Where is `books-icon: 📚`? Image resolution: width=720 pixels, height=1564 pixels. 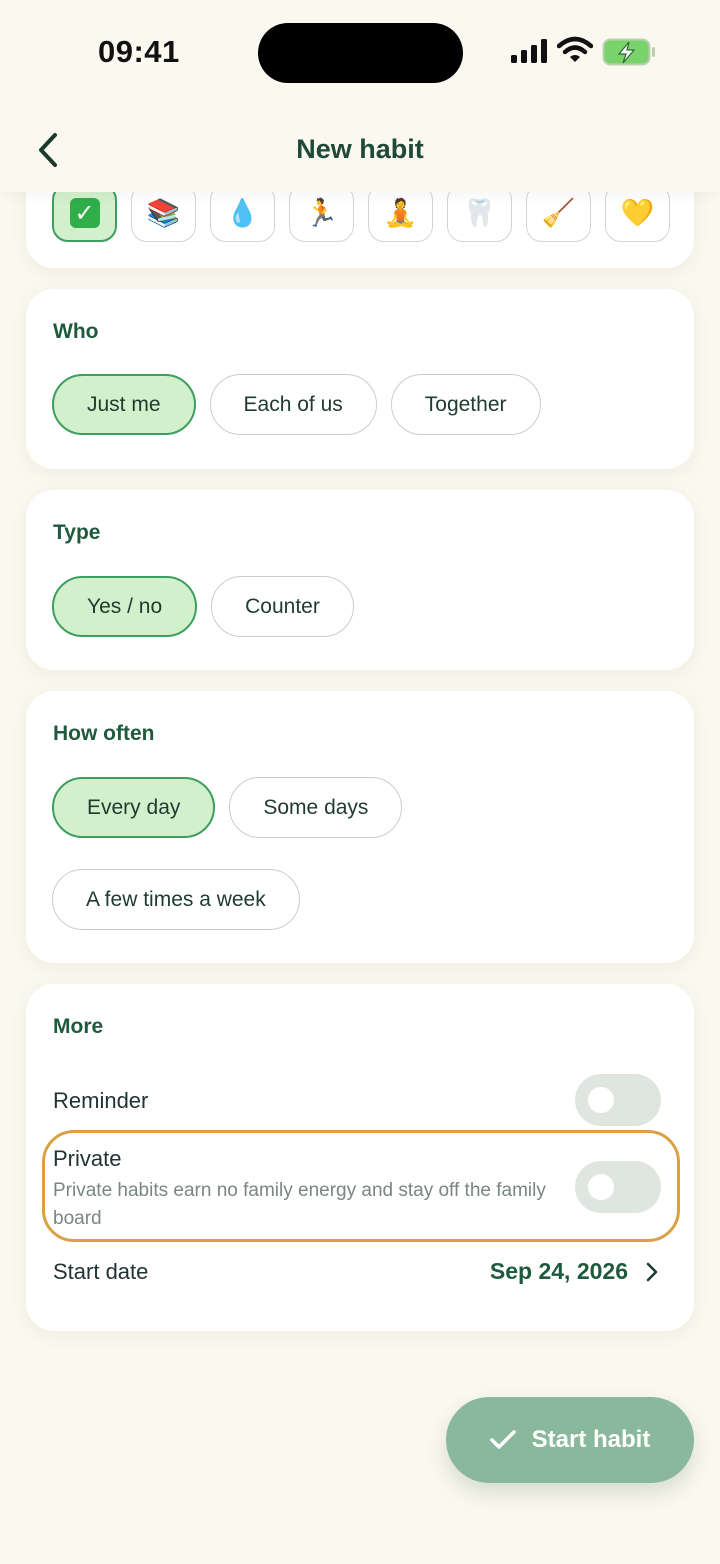
books-icon: 📚 is located at coordinates (163, 213).